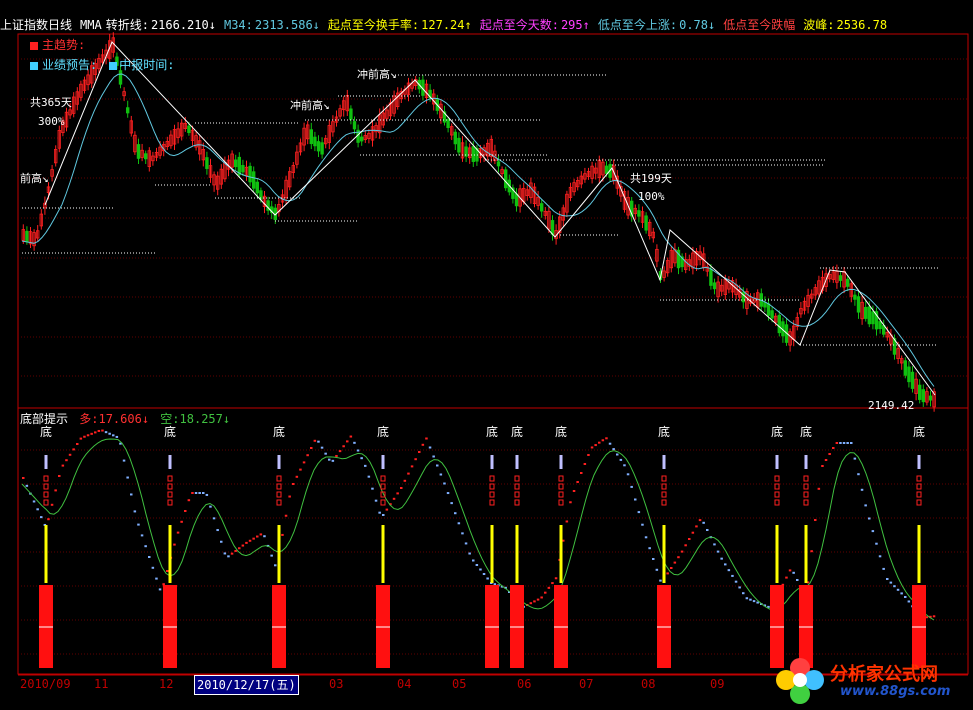 The height and width of the screenshot is (710, 973). Describe the element at coordinates (870, 681) in the screenshot. I see `watermark: 分析家公式网 www.88gs.com` at that location.